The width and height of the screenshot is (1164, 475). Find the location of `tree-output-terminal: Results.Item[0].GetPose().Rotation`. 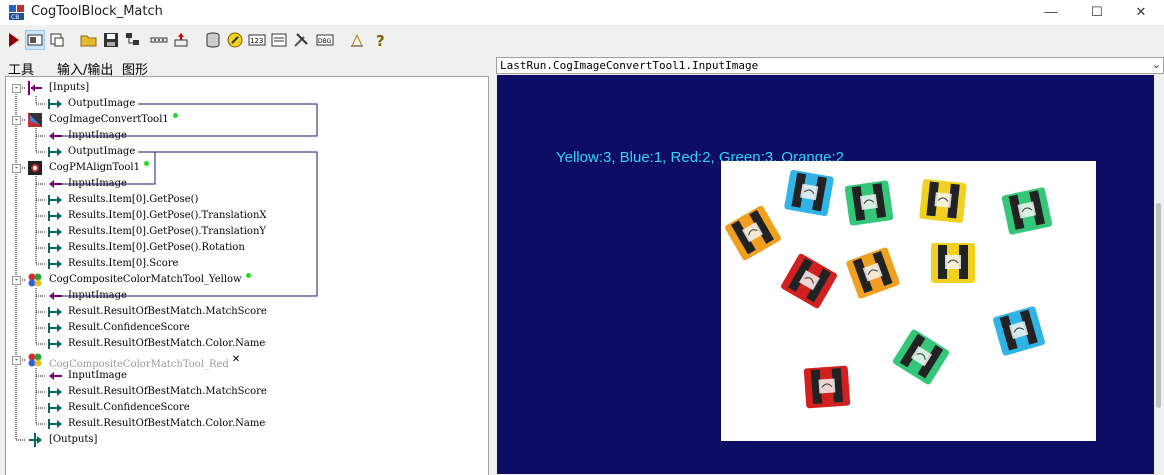

tree-output-terminal: Results.Item[0].GetPose().Rotation is located at coordinates (156, 248).